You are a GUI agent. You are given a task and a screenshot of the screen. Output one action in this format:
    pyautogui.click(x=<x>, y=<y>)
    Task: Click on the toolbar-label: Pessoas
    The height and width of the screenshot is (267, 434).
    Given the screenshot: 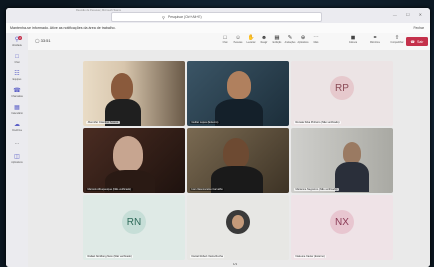 What is the action you would take?
    pyautogui.click(x=238, y=43)
    